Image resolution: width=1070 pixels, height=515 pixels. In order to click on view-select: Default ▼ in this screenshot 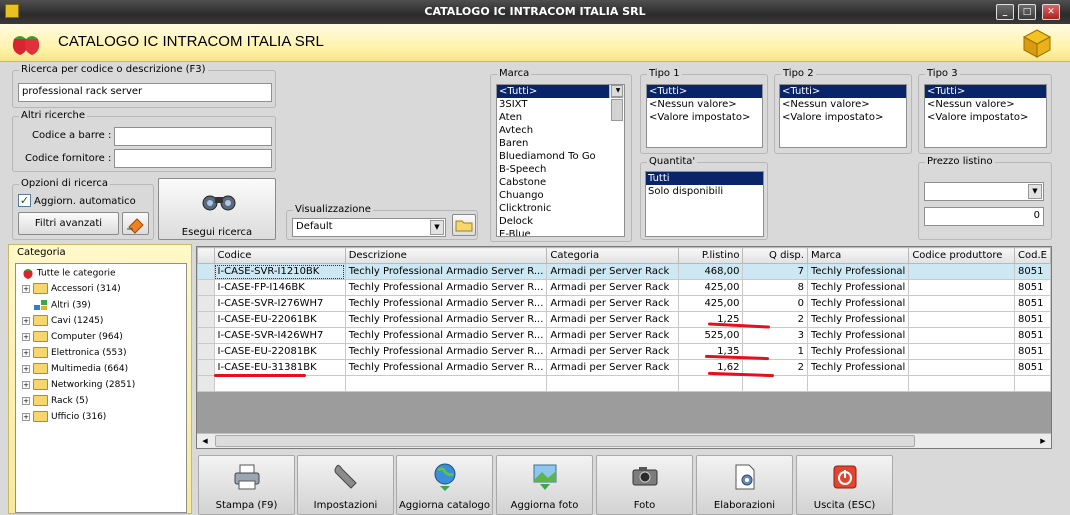, I will do `click(369, 227)`.